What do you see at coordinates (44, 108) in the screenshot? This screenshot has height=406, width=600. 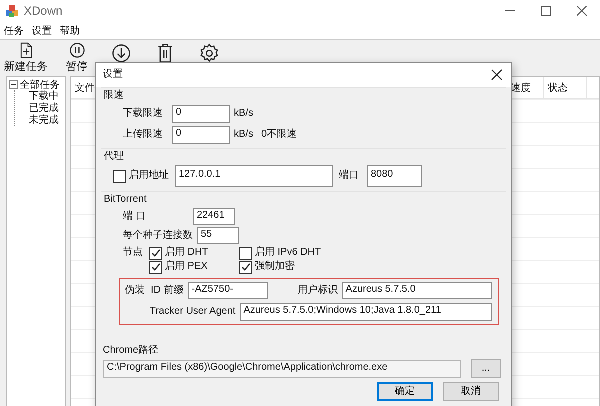 I see `tree-item: 已完成` at bounding box center [44, 108].